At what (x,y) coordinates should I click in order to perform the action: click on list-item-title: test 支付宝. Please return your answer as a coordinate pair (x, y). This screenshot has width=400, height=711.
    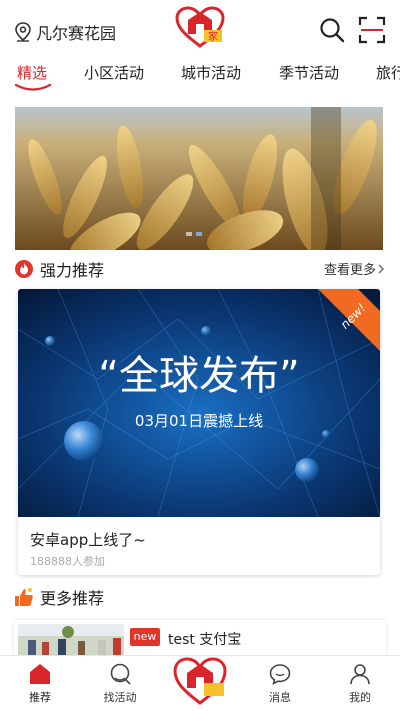
    Looking at the image, I should click on (205, 640).